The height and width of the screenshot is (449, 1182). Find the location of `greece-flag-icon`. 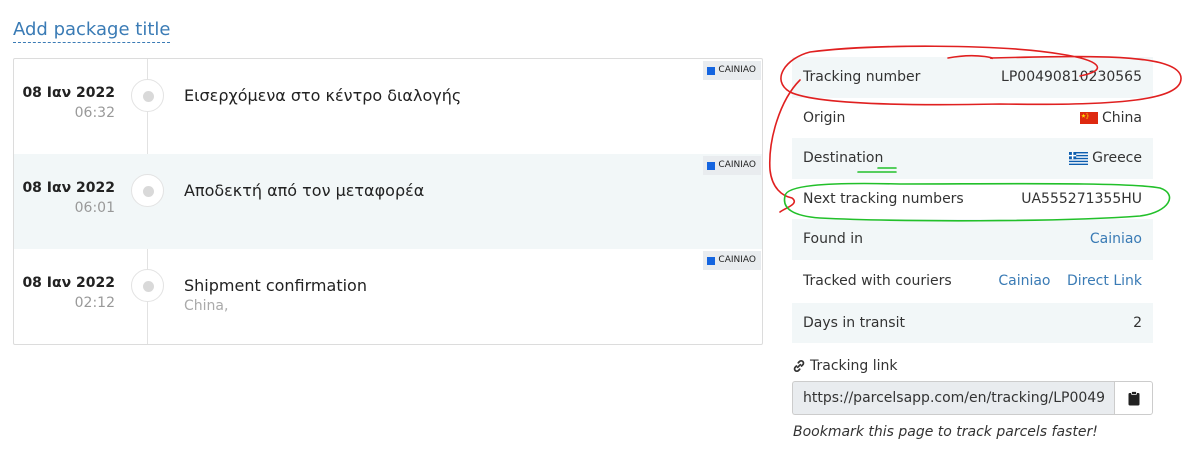

greece-flag-icon is located at coordinates (1079, 158).